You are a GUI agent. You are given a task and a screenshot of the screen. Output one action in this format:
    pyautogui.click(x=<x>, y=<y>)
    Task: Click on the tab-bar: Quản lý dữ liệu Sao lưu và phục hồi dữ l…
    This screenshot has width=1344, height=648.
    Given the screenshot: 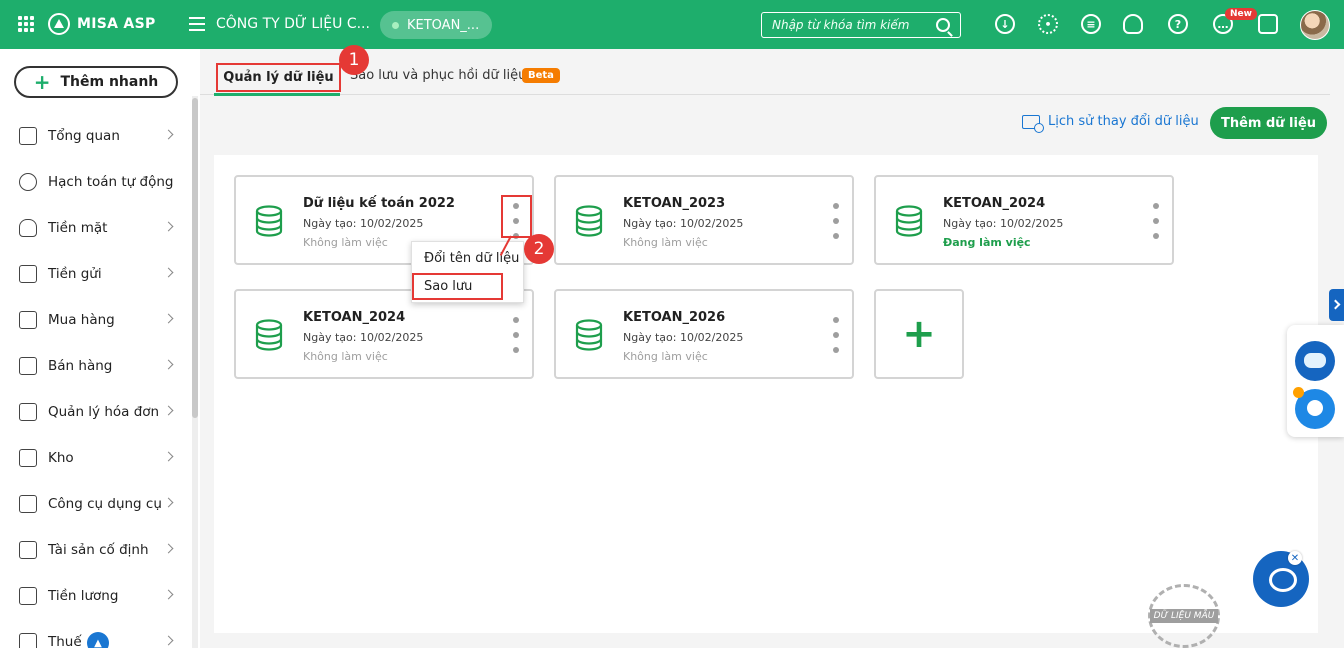 What is the action you would take?
    pyautogui.click(x=765, y=72)
    